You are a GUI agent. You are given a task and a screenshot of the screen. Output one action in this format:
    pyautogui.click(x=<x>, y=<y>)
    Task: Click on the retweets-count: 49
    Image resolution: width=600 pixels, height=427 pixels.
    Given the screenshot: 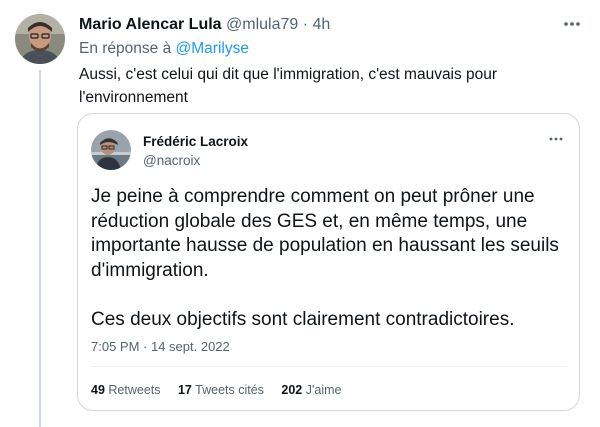 What is the action you would take?
    pyautogui.click(x=98, y=390)
    